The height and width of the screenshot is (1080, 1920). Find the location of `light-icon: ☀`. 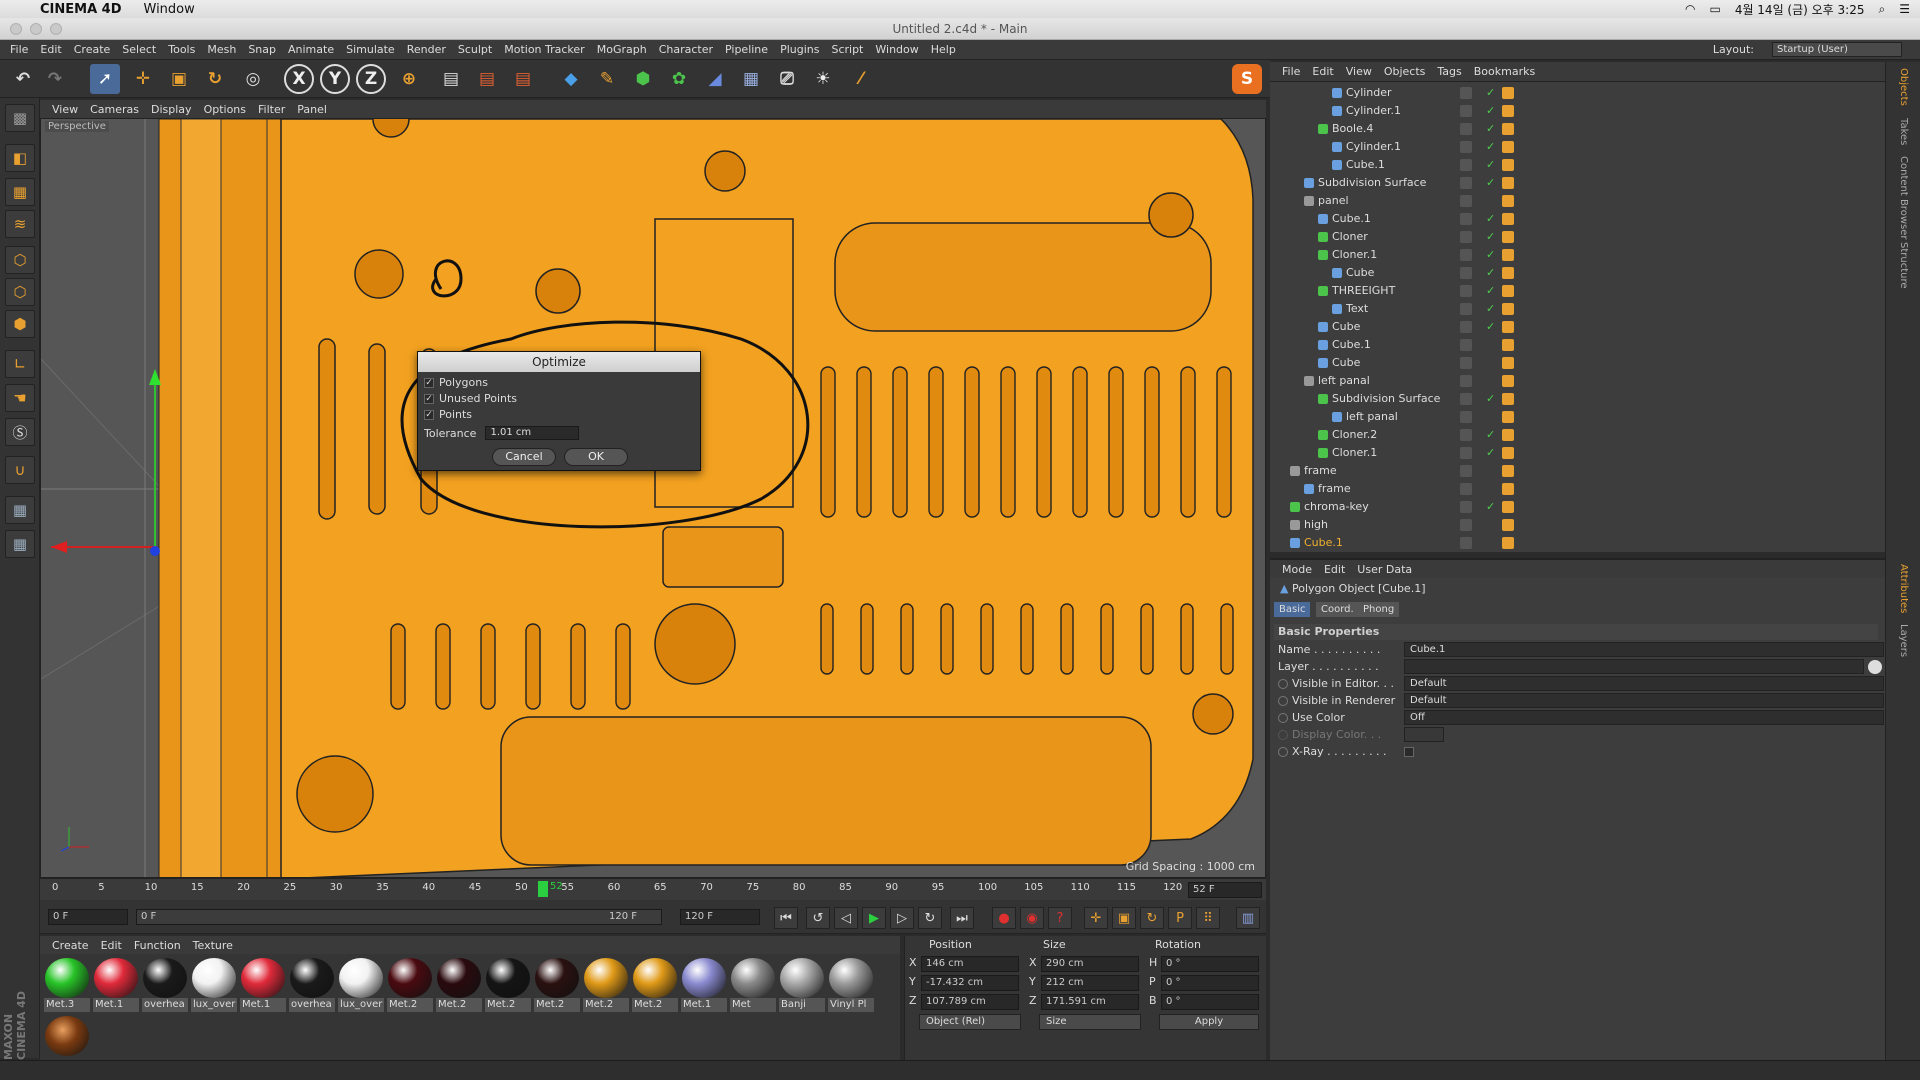

light-icon: ☀ is located at coordinates (823, 79).